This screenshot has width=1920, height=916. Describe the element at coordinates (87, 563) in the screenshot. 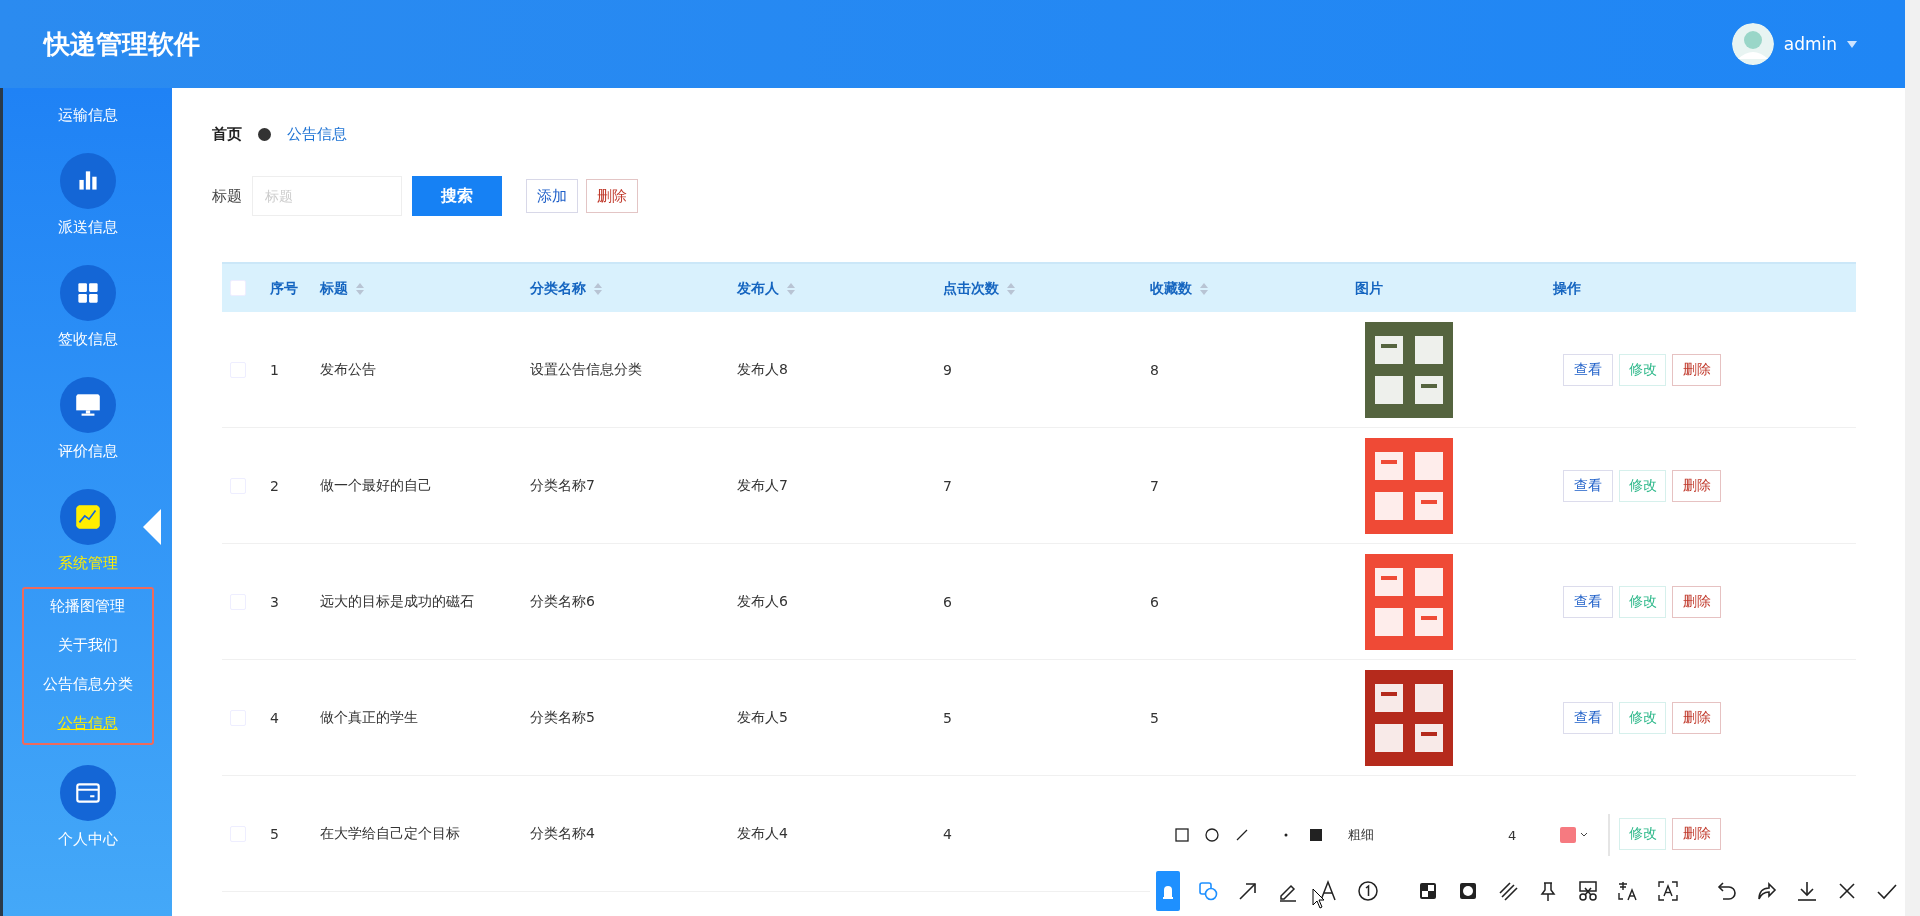

I see `sidebar-item: 系统管理` at that location.